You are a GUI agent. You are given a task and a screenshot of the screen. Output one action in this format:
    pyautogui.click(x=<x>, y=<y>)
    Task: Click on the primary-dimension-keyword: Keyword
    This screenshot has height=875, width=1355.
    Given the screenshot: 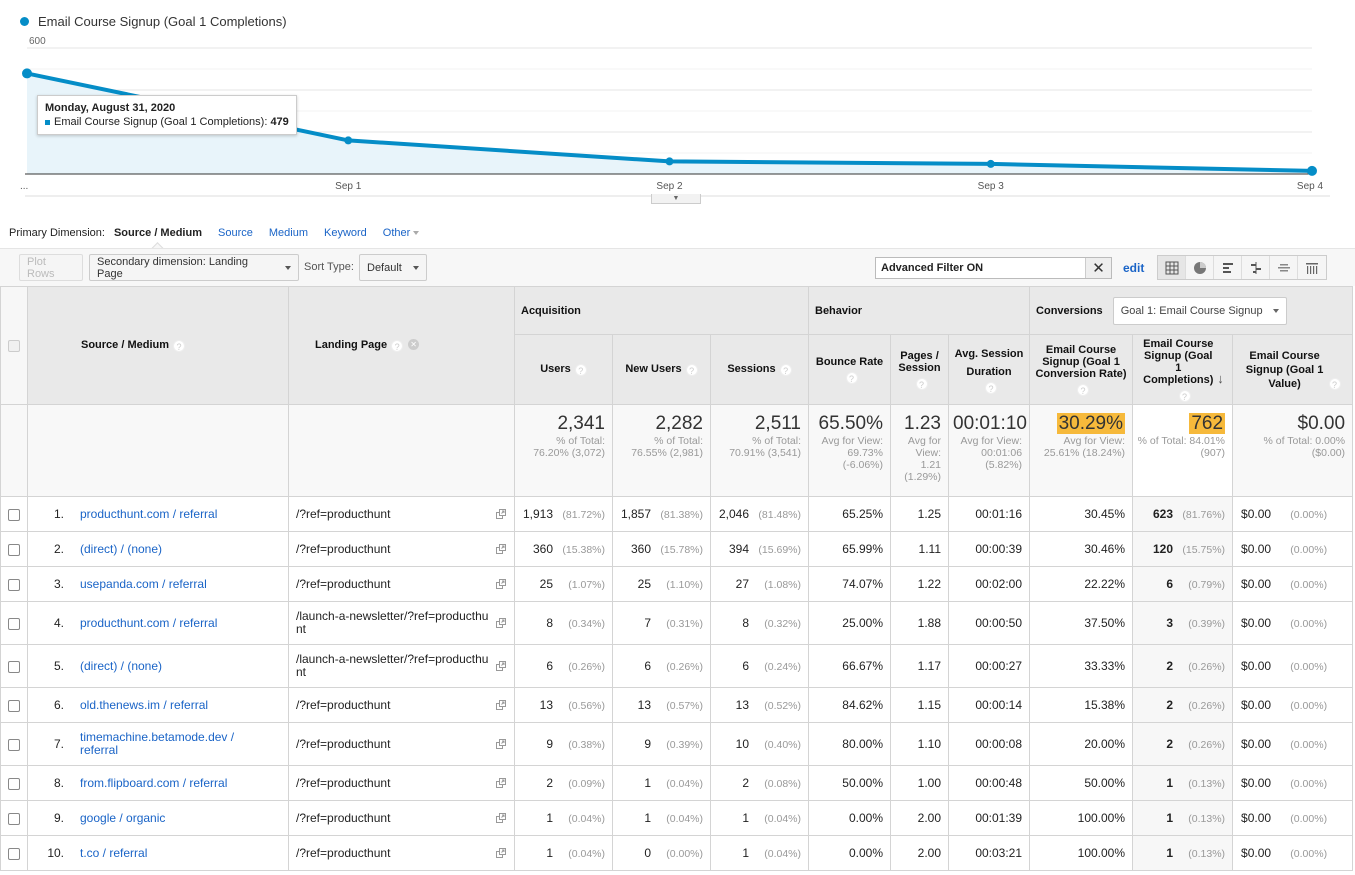 What is the action you would take?
    pyautogui.click(x=345, y=233)
    